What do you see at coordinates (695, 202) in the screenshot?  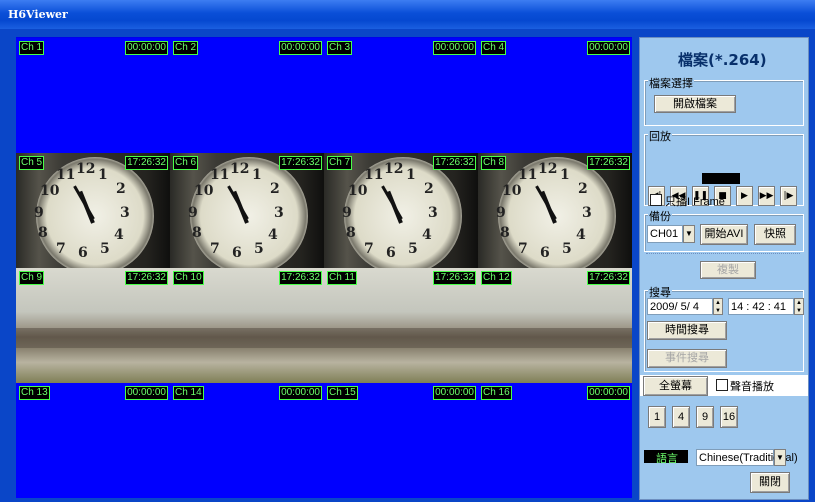 I see `iframe-only-label: 只播I Frame` at bounding box center [695, 202].